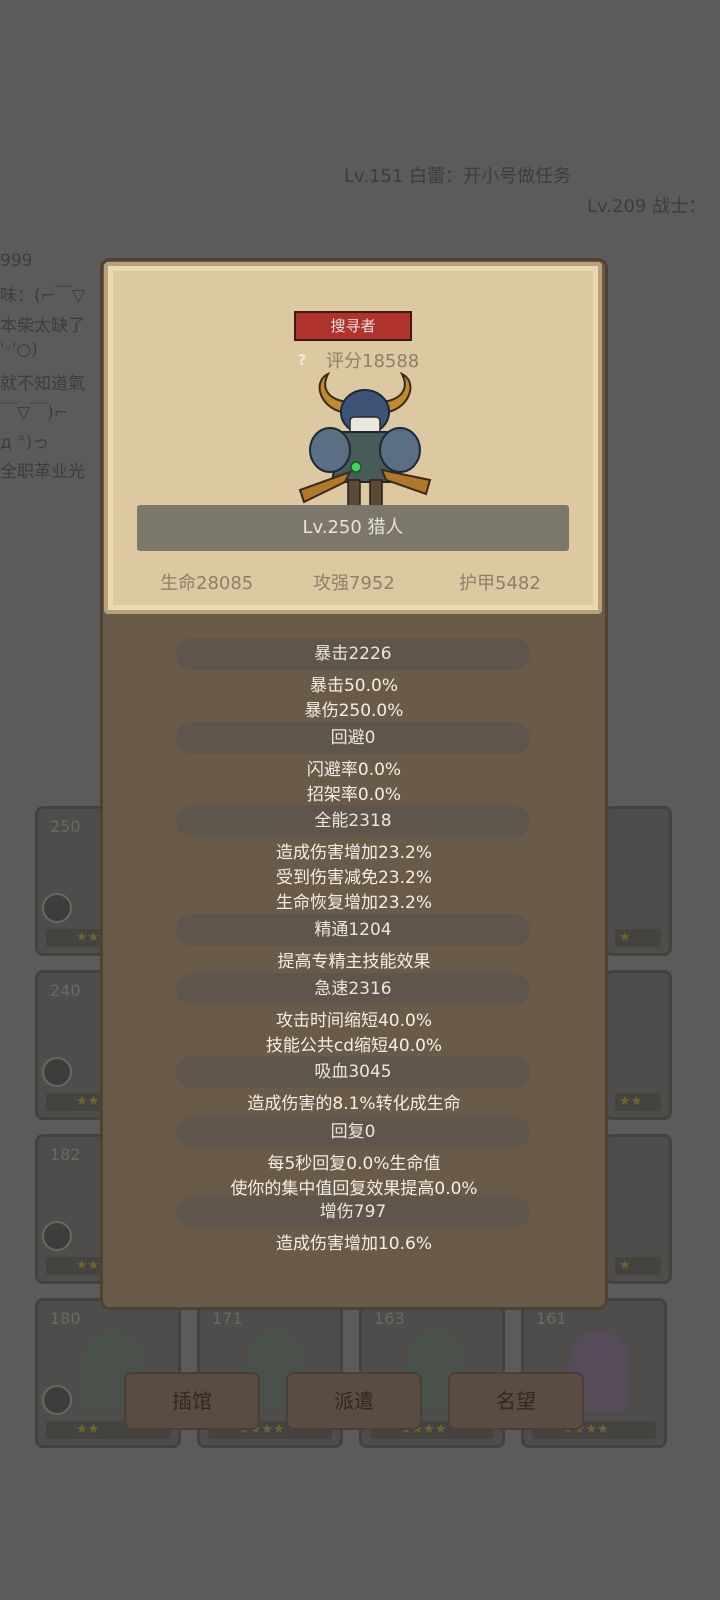  I want to click on hp-stat: 生命28085, so click(207, 583).